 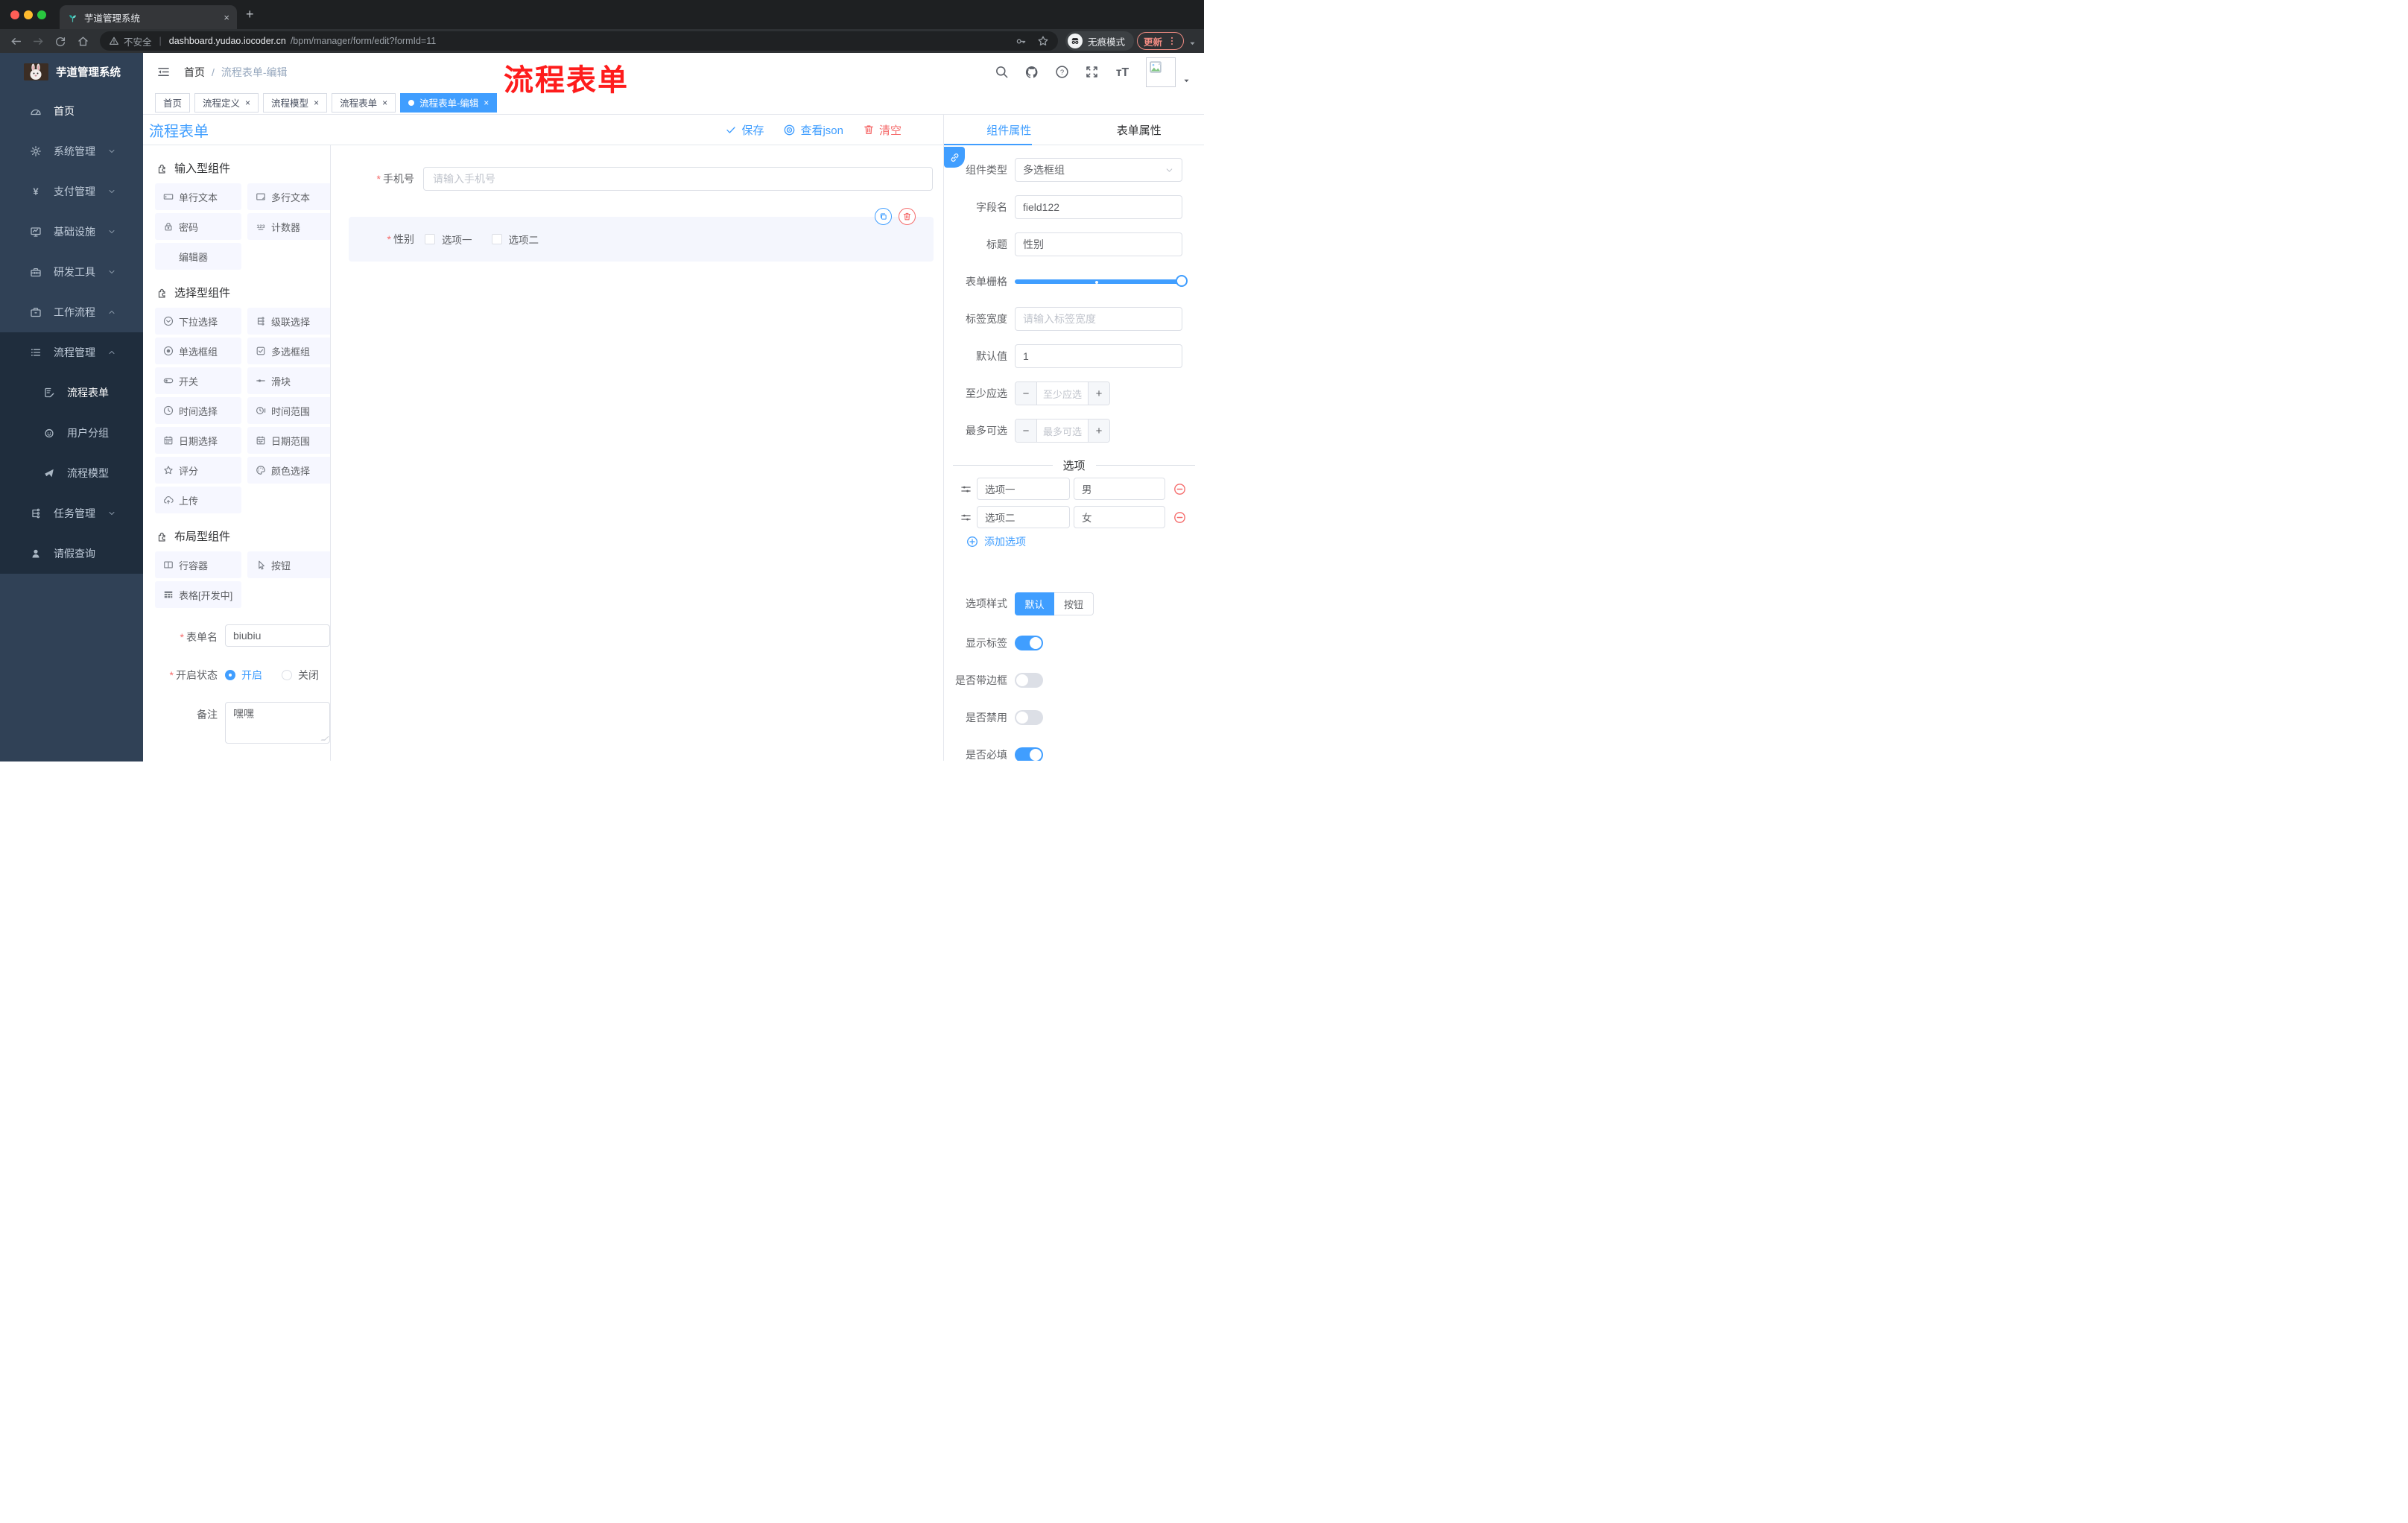 What do you see at coordinates (288, 471) in the screenshot?
I see `palette-item-颜色选择: 颜色选择` at bounding box center [288, 471].